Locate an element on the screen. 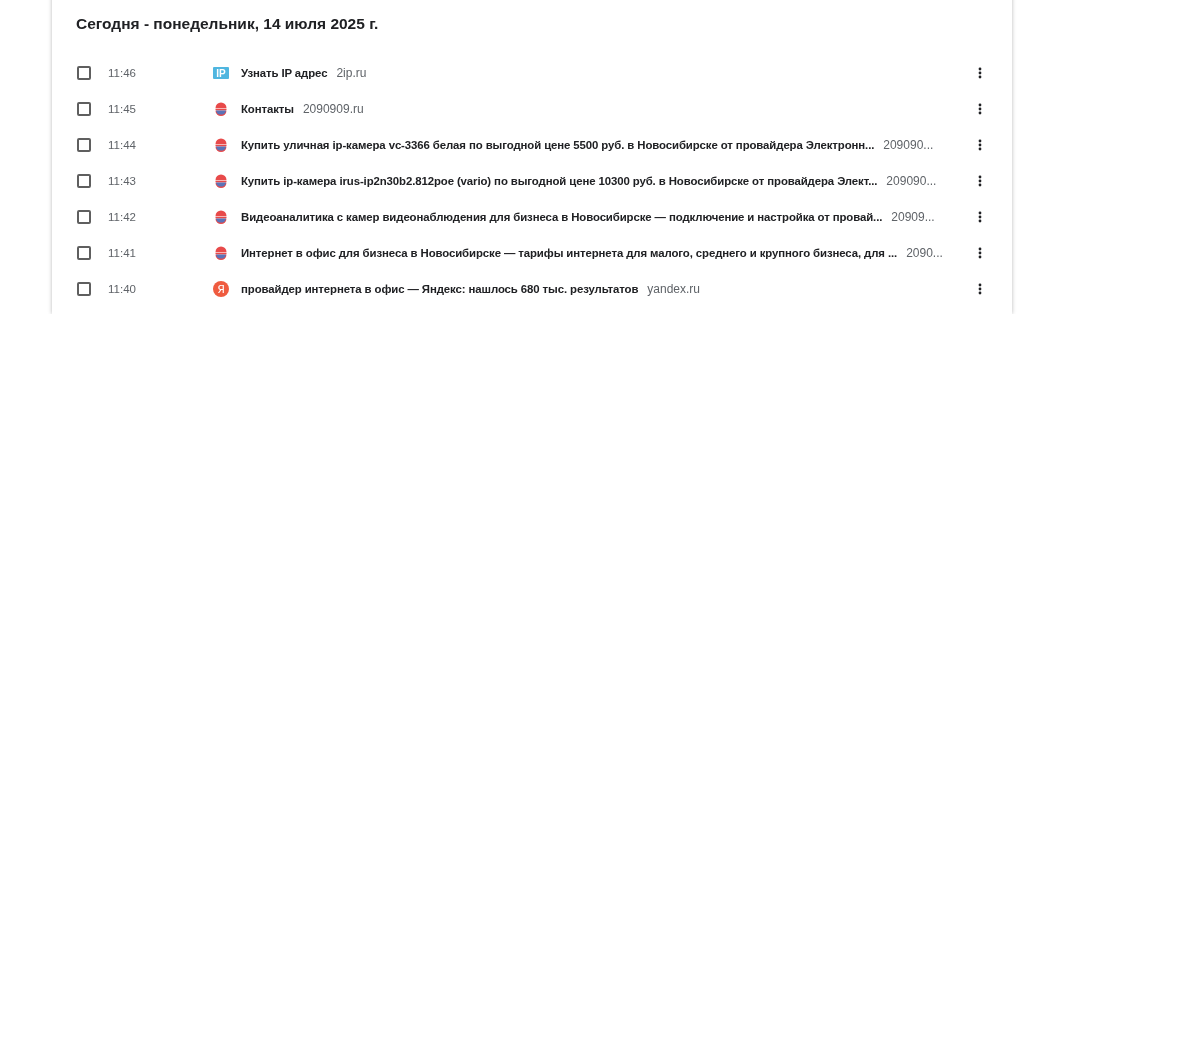  page-title-link: Узнать IP адрес is located at coordinates (284, 73).